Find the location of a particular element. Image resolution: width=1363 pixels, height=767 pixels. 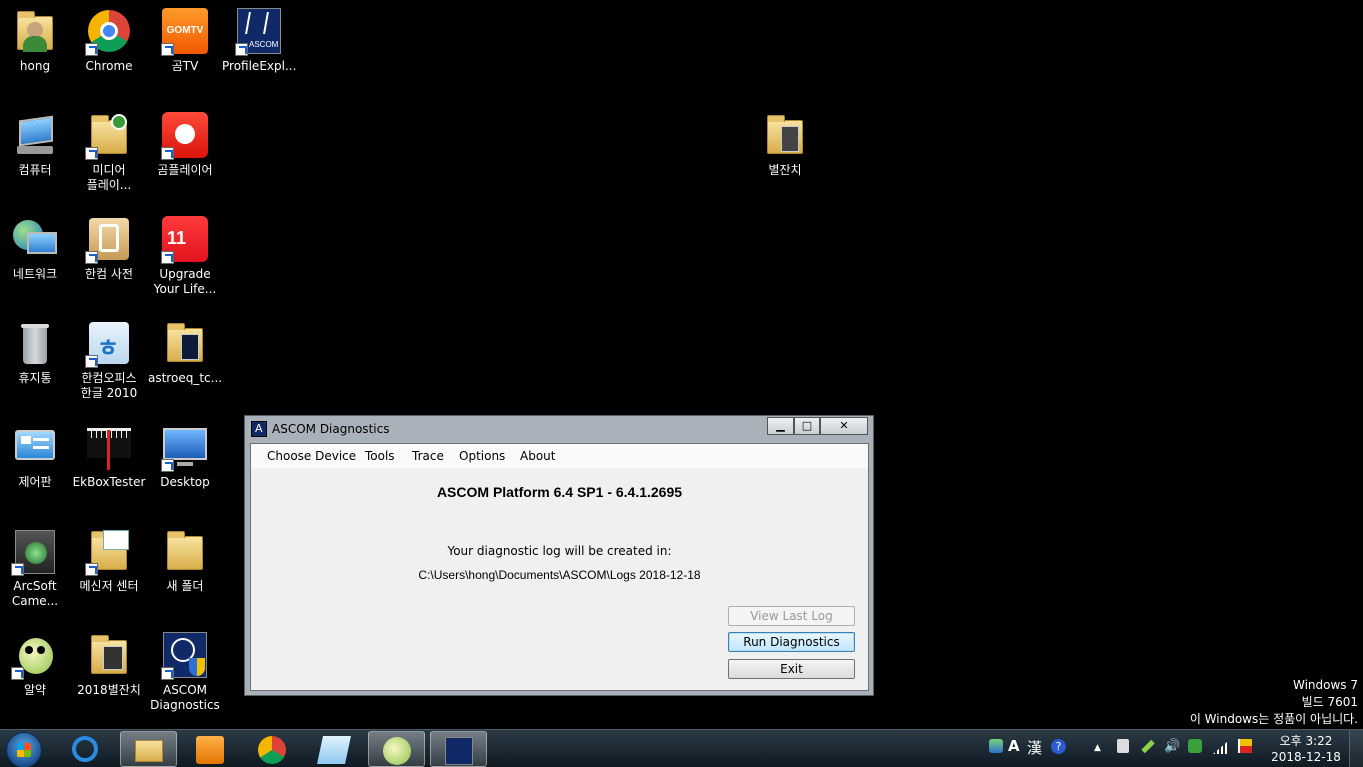

desktop-icon-chrome: Chrome is located at coordinates (109, 41).